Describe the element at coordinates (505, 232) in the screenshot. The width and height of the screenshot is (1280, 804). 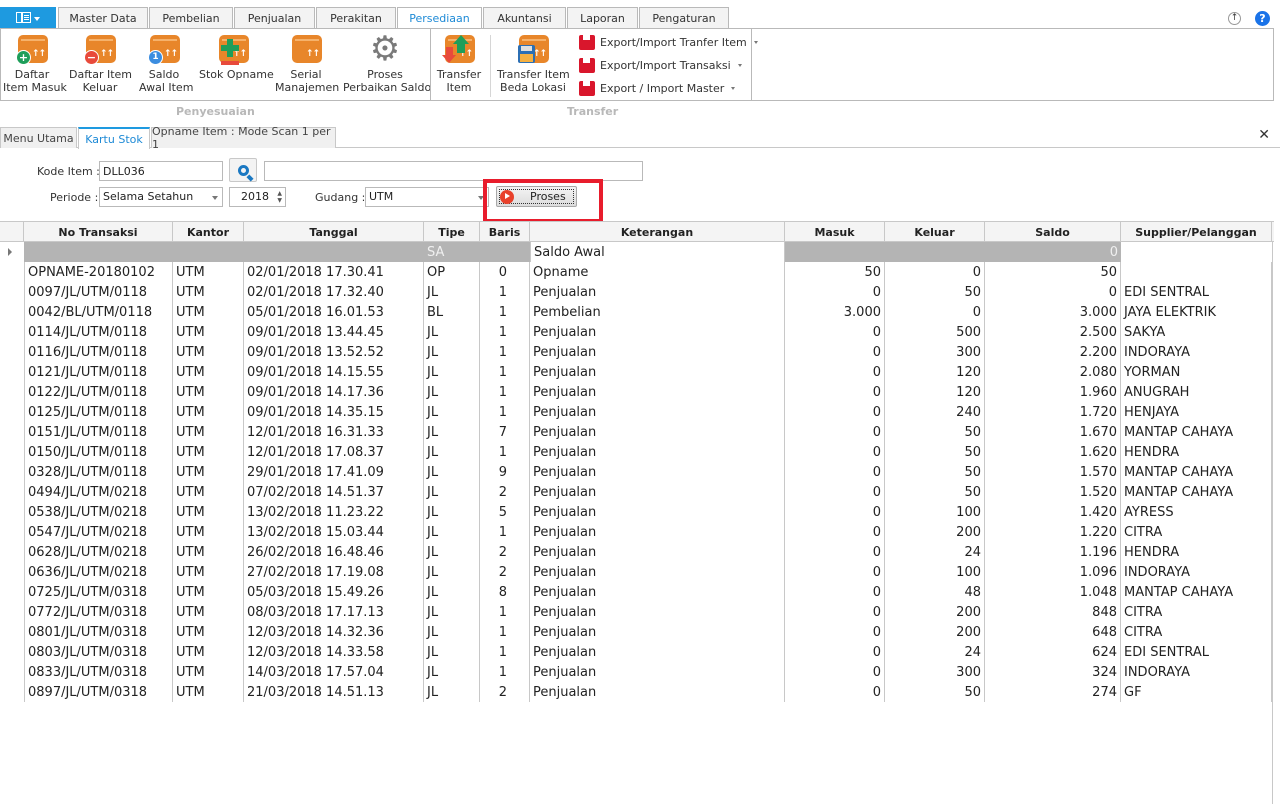
I see `column-header-baris: Baris` at that location.